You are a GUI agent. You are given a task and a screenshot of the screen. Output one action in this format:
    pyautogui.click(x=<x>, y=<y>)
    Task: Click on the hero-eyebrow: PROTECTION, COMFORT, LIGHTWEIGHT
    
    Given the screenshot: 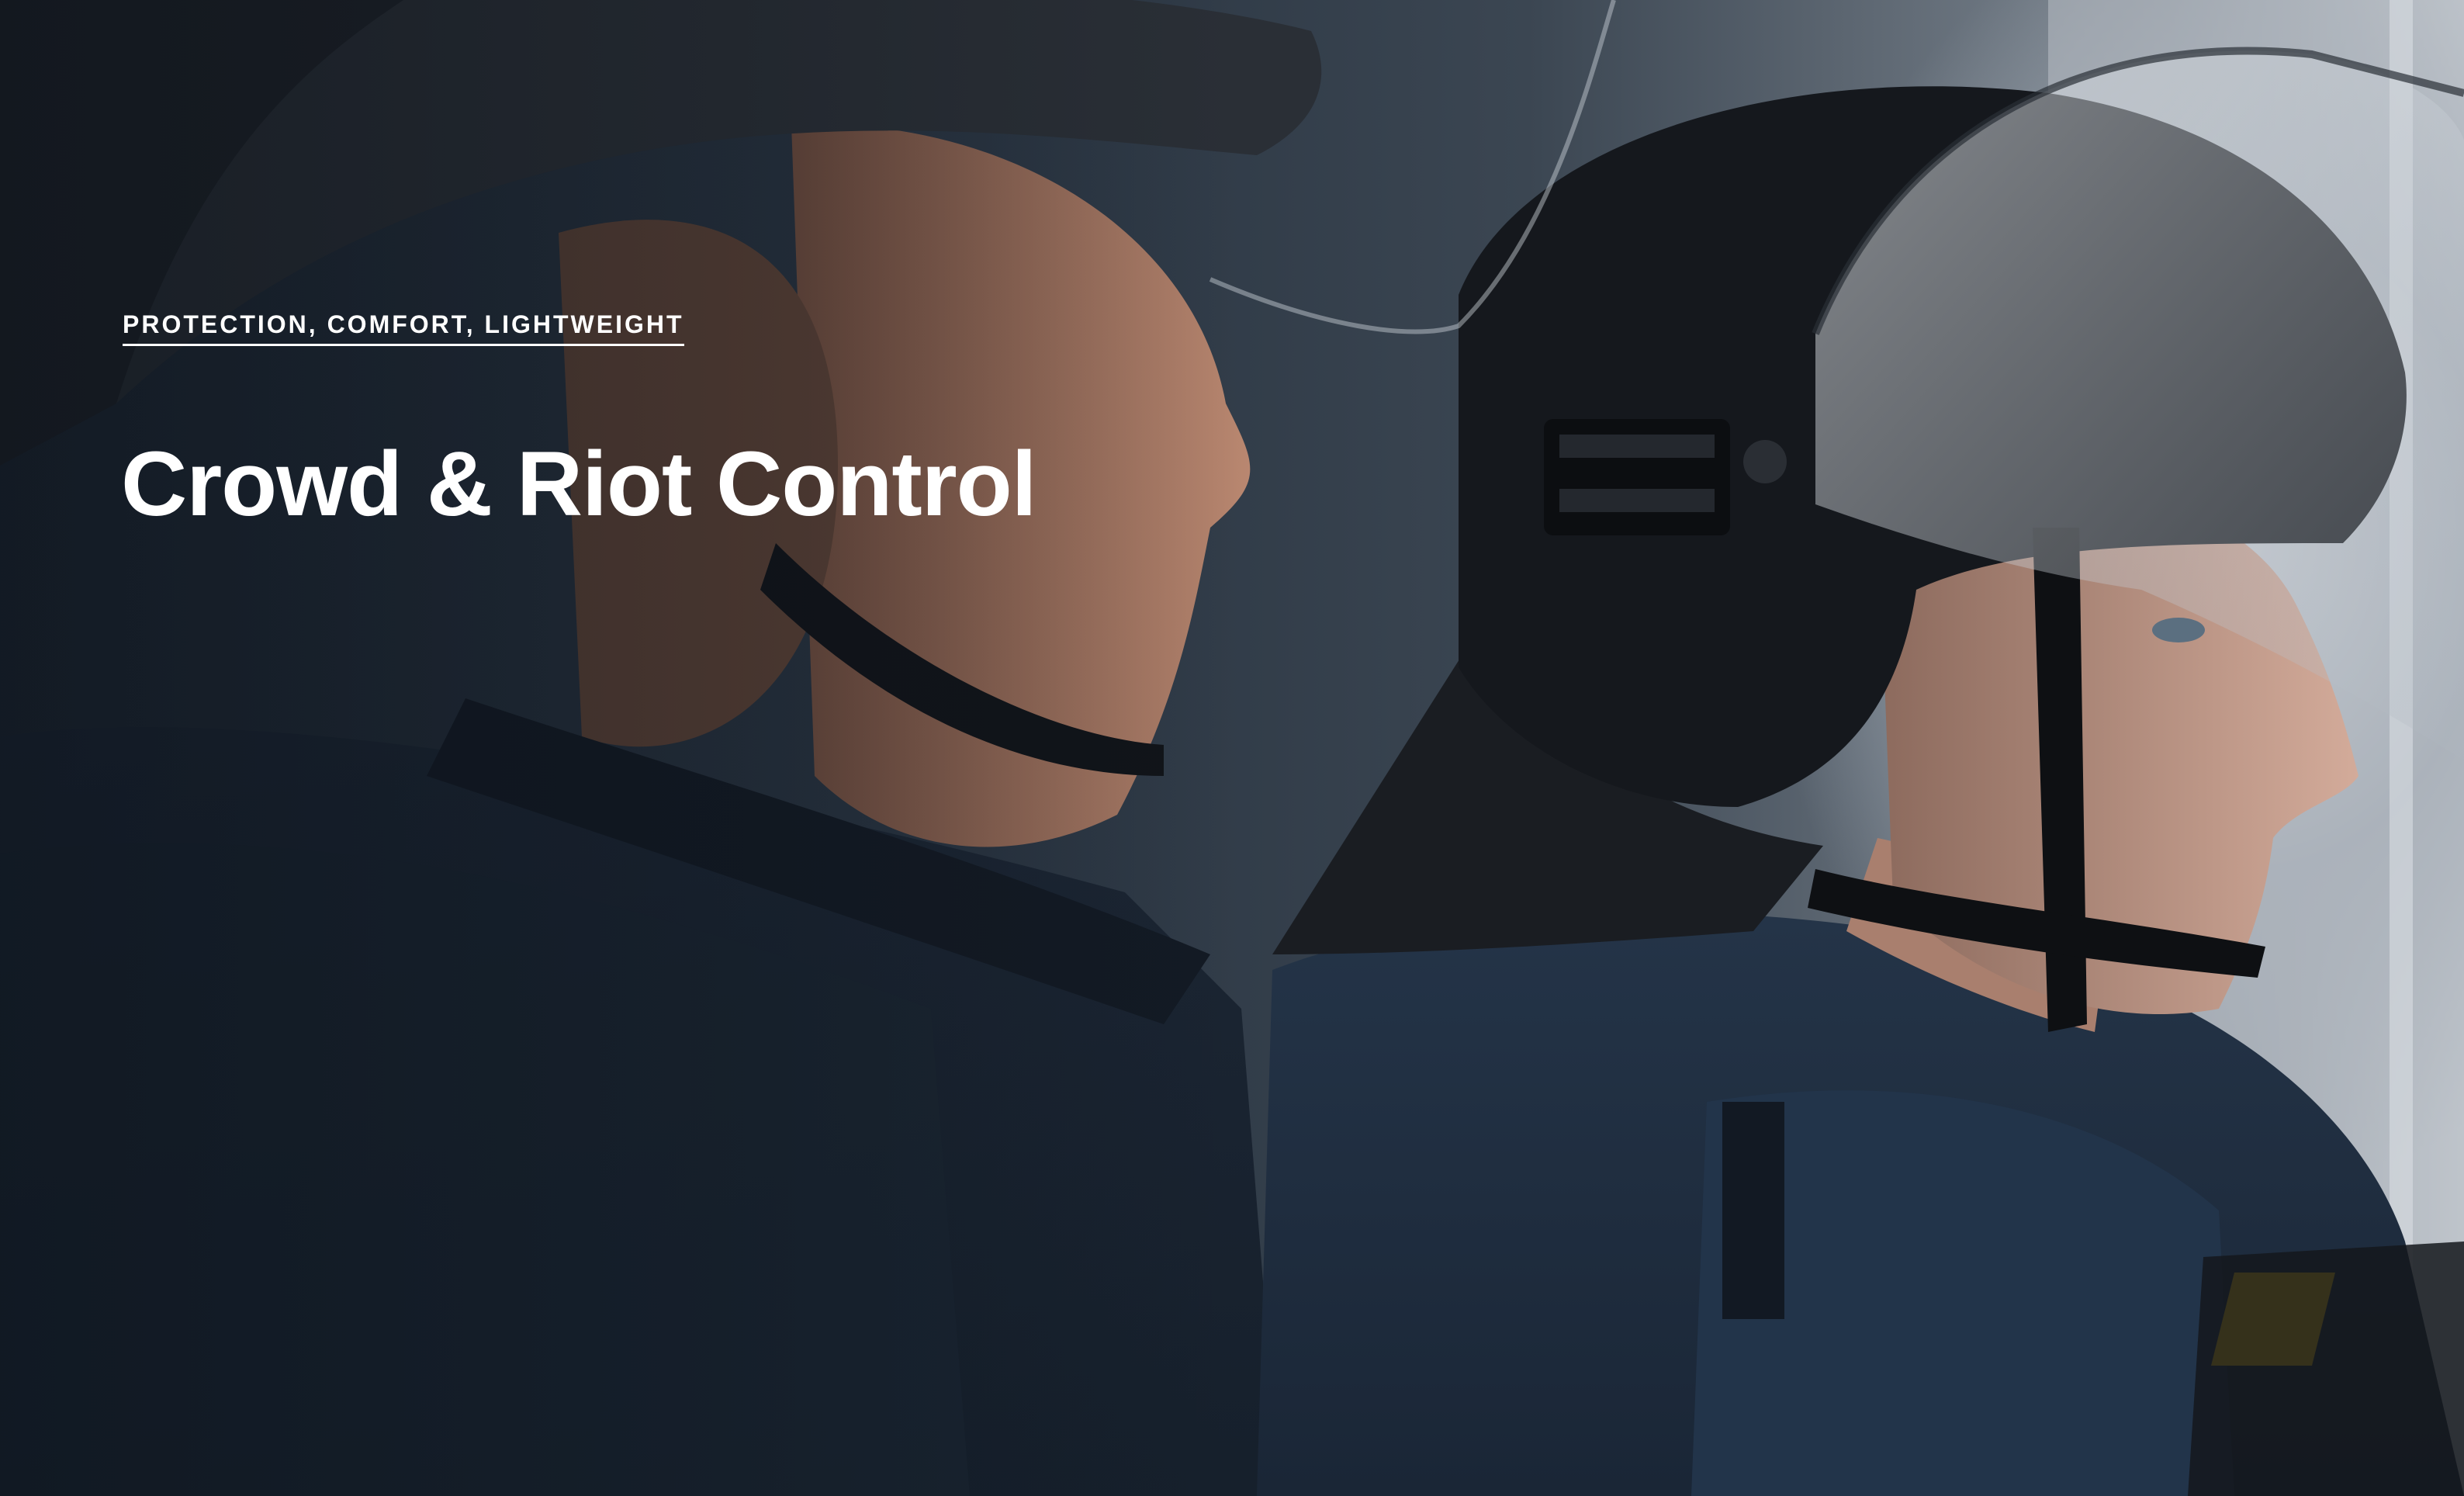 What is the action you would take?
    pyautogui.click(x=403, y=328)
    